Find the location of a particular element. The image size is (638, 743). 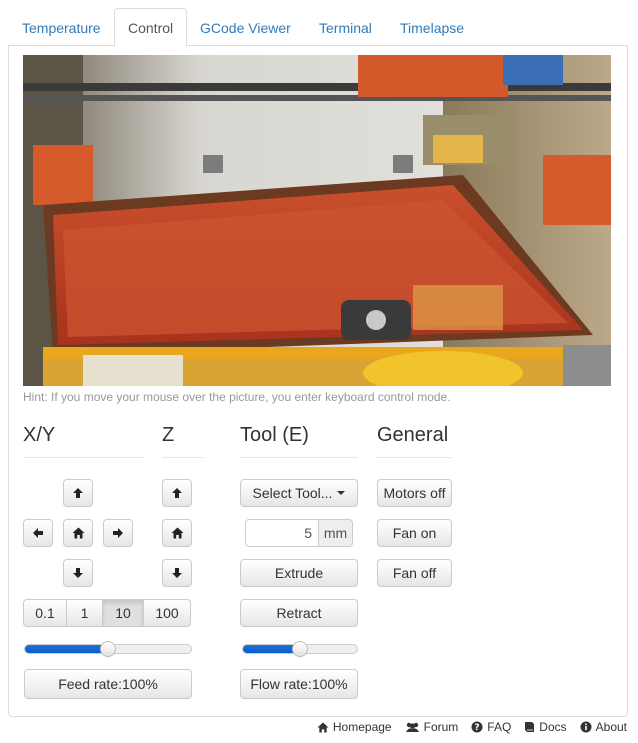

feed-rate-slider-handle is located at coordinates (108, 649).